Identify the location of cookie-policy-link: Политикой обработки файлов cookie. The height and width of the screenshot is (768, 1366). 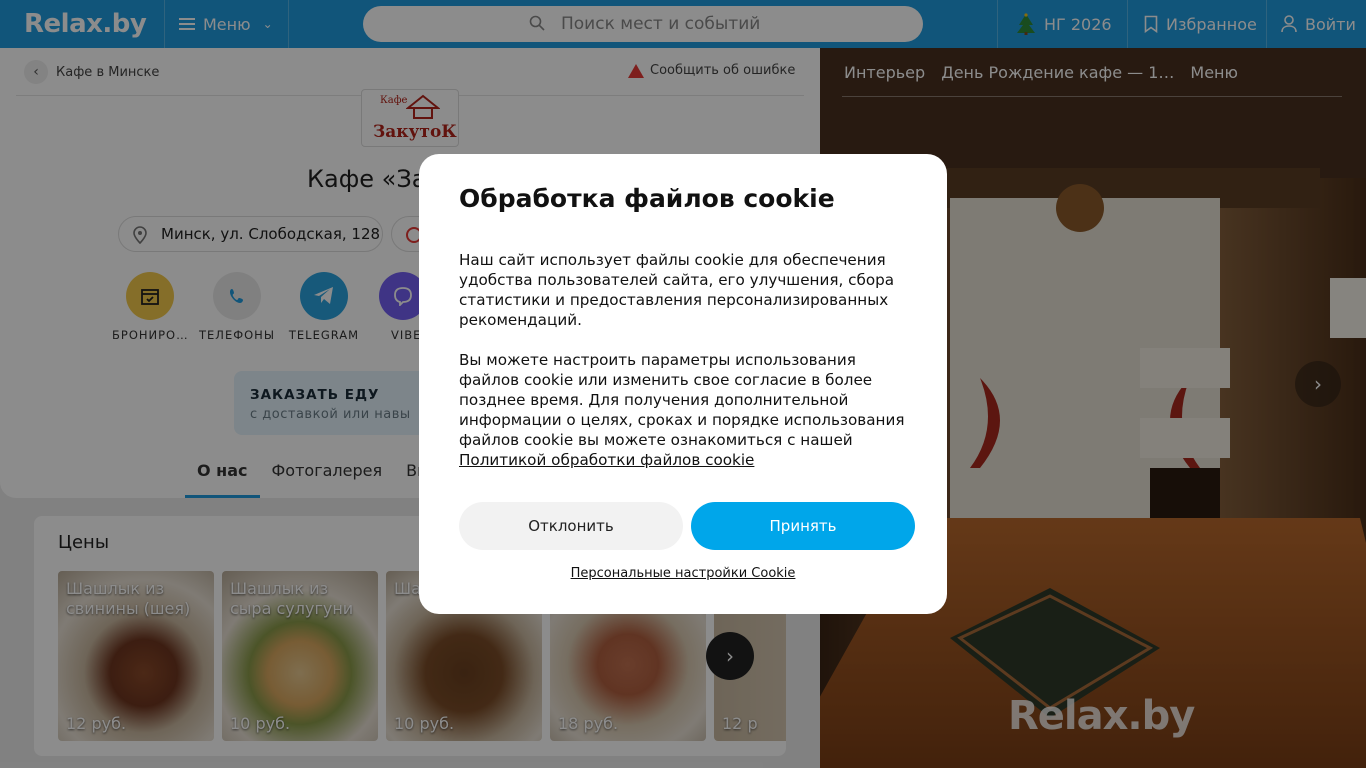
(606, 460).